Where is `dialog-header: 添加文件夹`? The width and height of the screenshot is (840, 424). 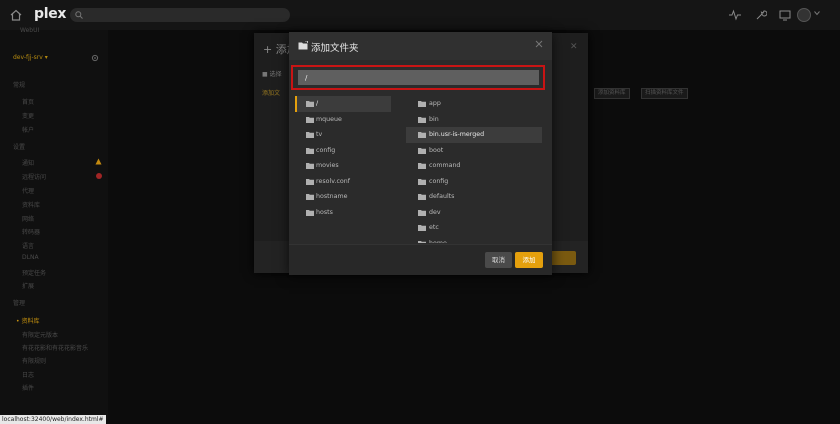 dialog-header: 添加文件夹 is located at coordinates (420, 46).